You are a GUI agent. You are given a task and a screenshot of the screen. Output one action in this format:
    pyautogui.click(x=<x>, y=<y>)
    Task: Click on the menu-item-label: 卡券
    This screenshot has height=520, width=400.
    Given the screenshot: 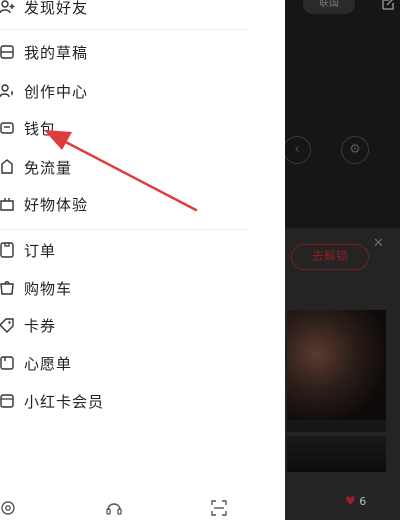 What is the action you would take?
    pyautogui.click(x=40, y=325)
    